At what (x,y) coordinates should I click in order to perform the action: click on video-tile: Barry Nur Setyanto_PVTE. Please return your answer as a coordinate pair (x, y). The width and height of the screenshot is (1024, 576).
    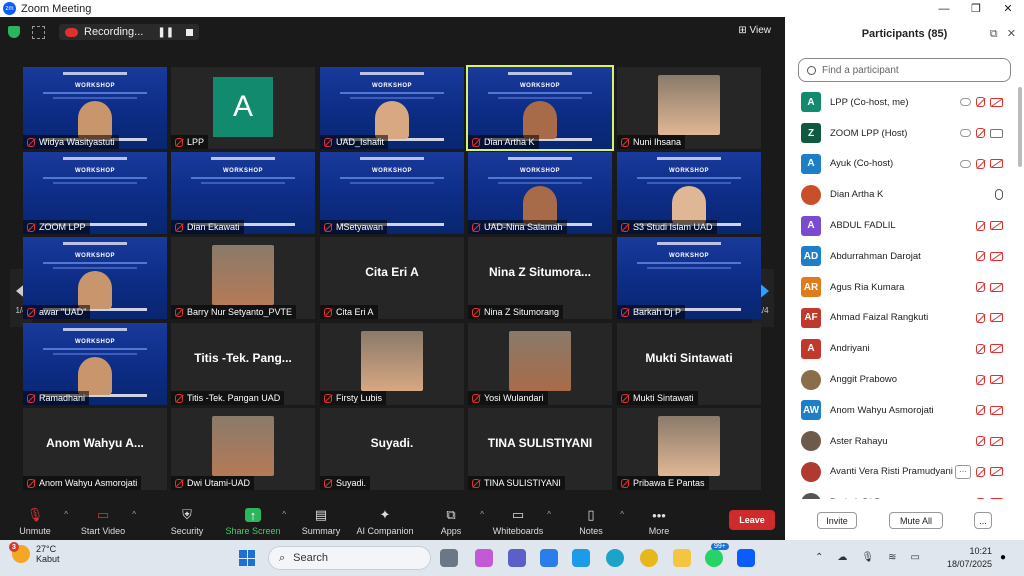
    Looking at the image, I should click on (243, 278).